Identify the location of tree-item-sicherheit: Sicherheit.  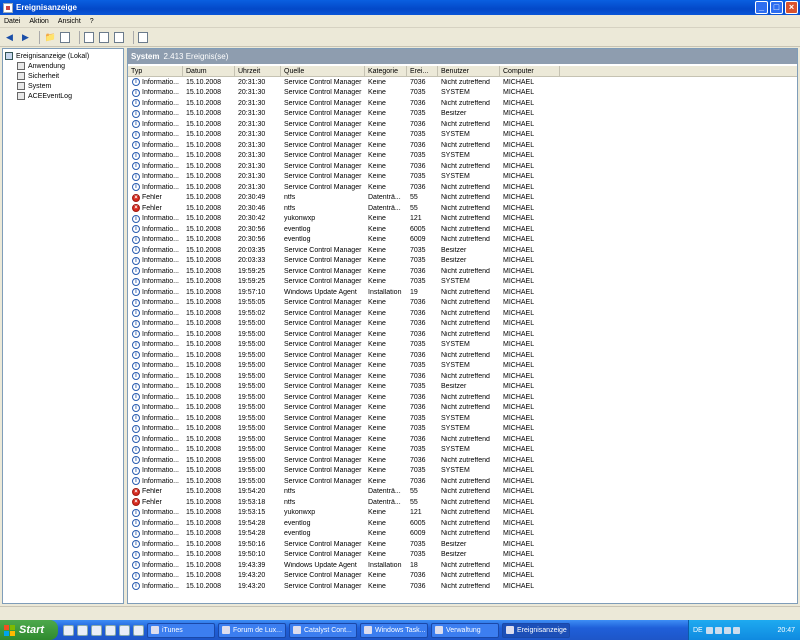
(63, 76).